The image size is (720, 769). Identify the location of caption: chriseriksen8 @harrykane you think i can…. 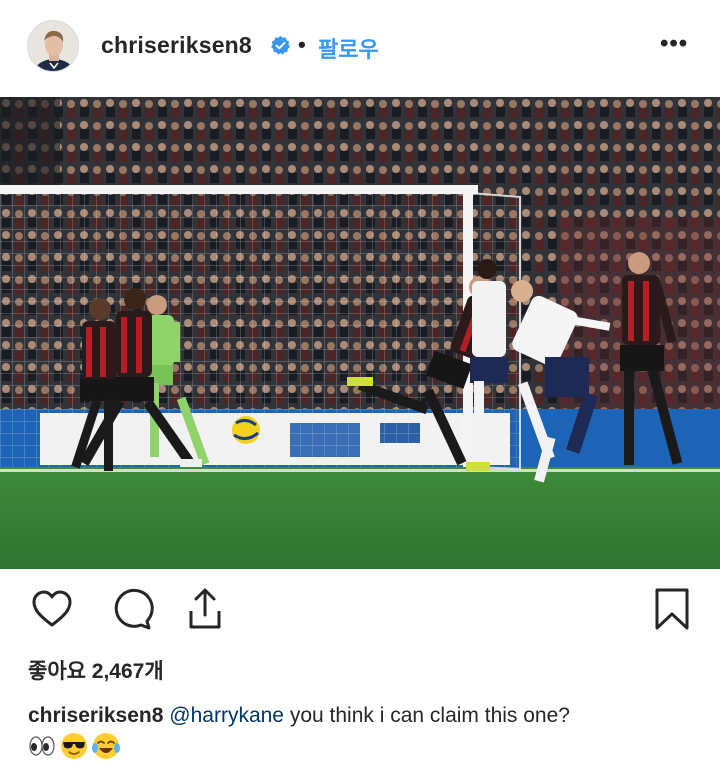
(368, 716).